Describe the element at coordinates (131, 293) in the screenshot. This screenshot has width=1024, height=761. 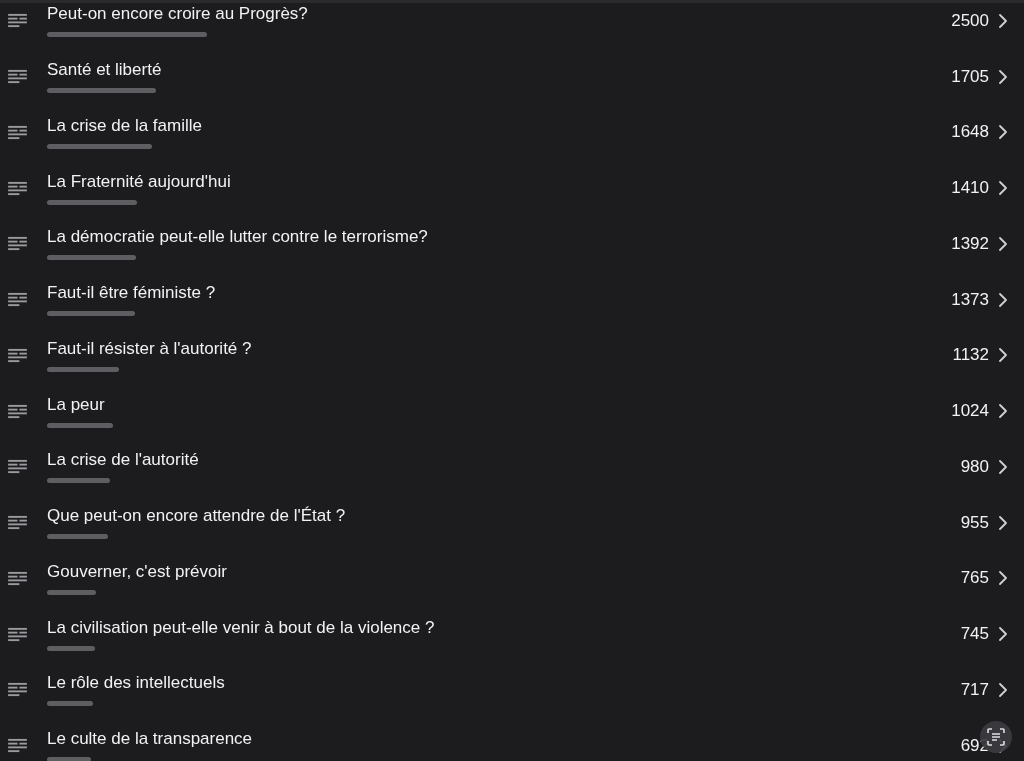
I see `topic-title: Faut-il être féministe ?` at that location.